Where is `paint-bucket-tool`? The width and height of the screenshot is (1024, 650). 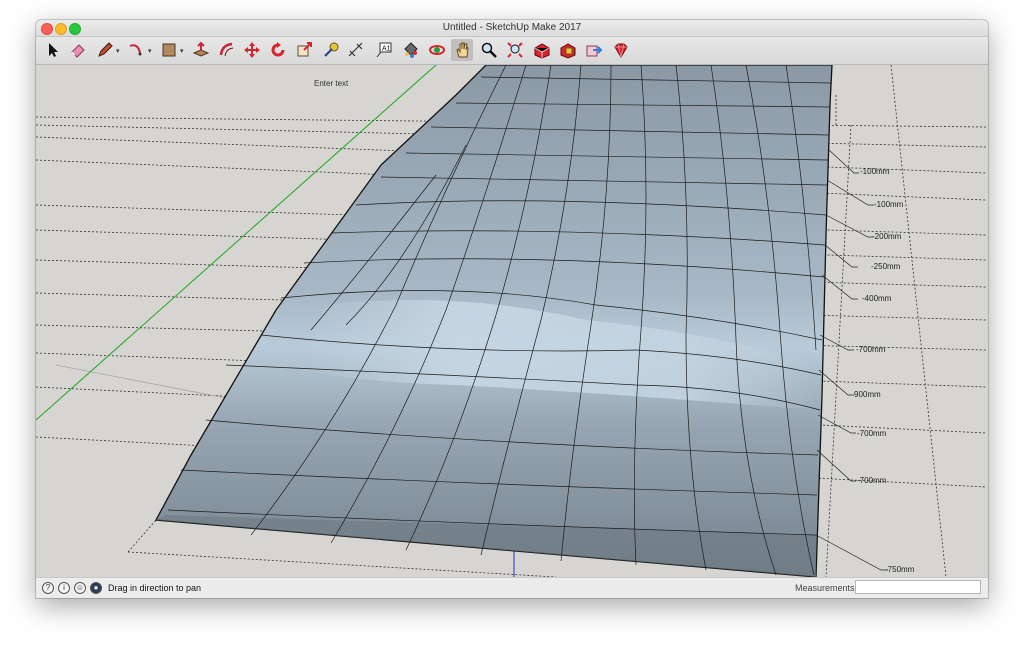
paint-bucket-tool is located at coordinates (410, 50).